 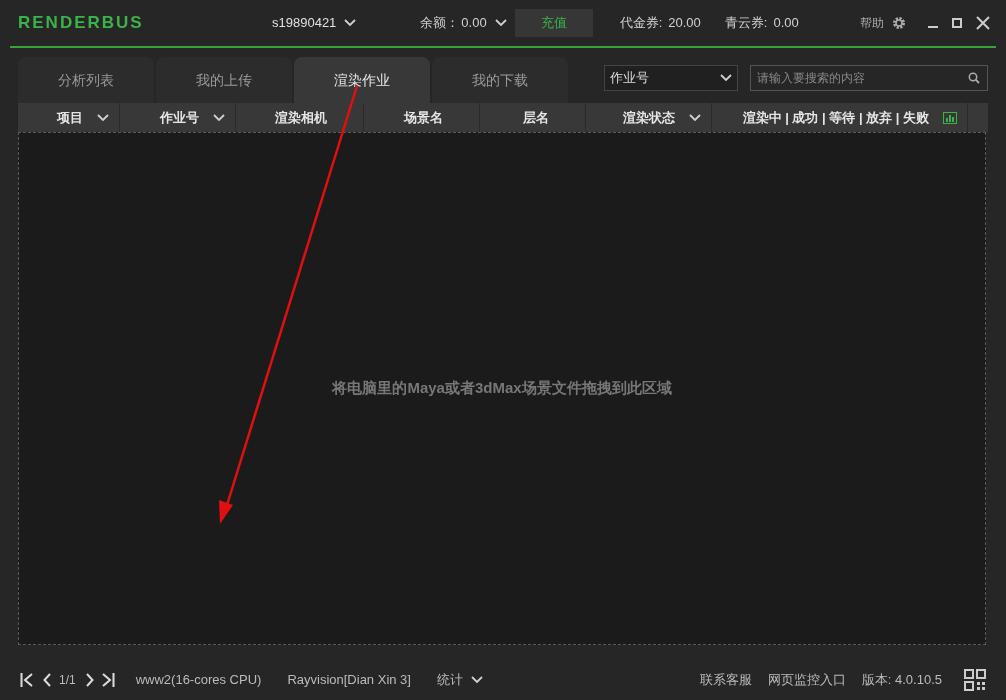 I want to click on help-link: 帮助, so click(x=872, y=23).